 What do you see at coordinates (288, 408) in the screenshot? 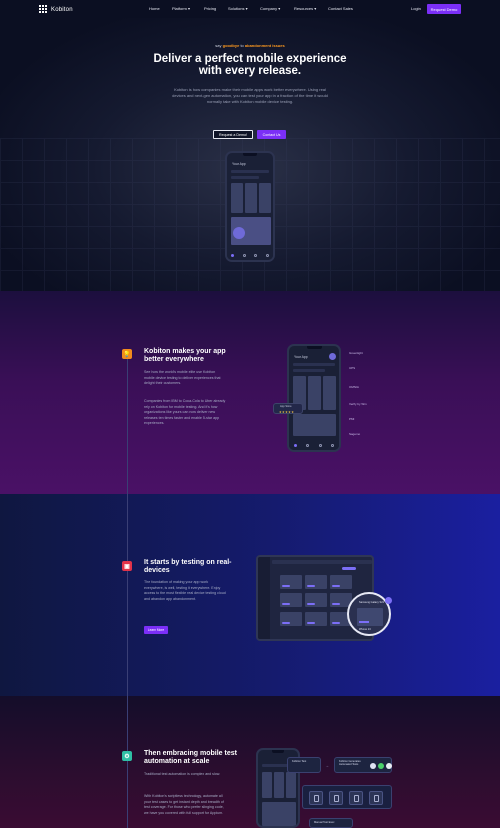
I see `app-store-rating-card: App Store ★★★★★` at bounding box center [288, 408].